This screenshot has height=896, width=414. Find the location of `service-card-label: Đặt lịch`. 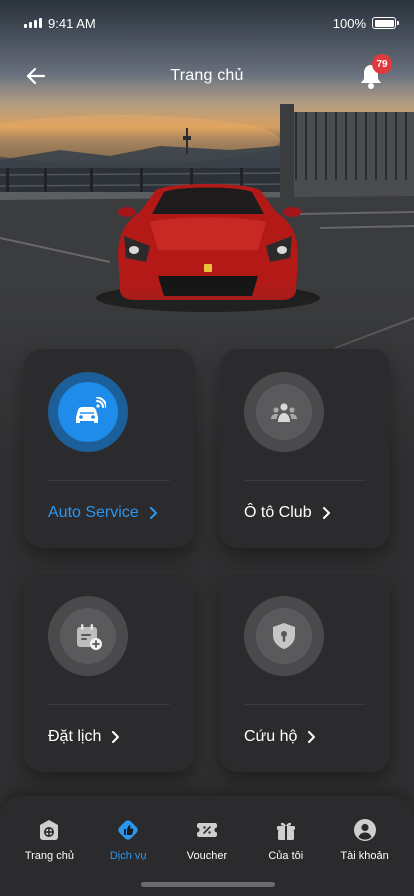

service-card-label: Đặt lịch is located at coordinates (84, 737).